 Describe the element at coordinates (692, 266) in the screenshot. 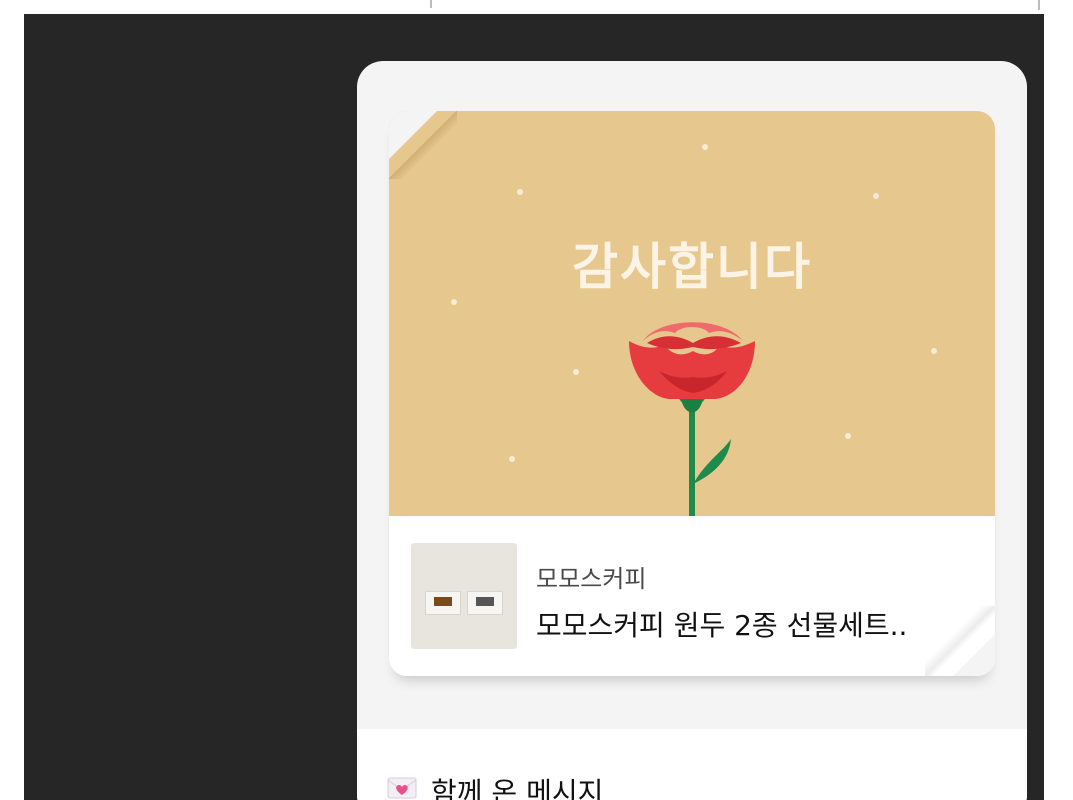

I see `banner-title: 감사합니다` at that location.